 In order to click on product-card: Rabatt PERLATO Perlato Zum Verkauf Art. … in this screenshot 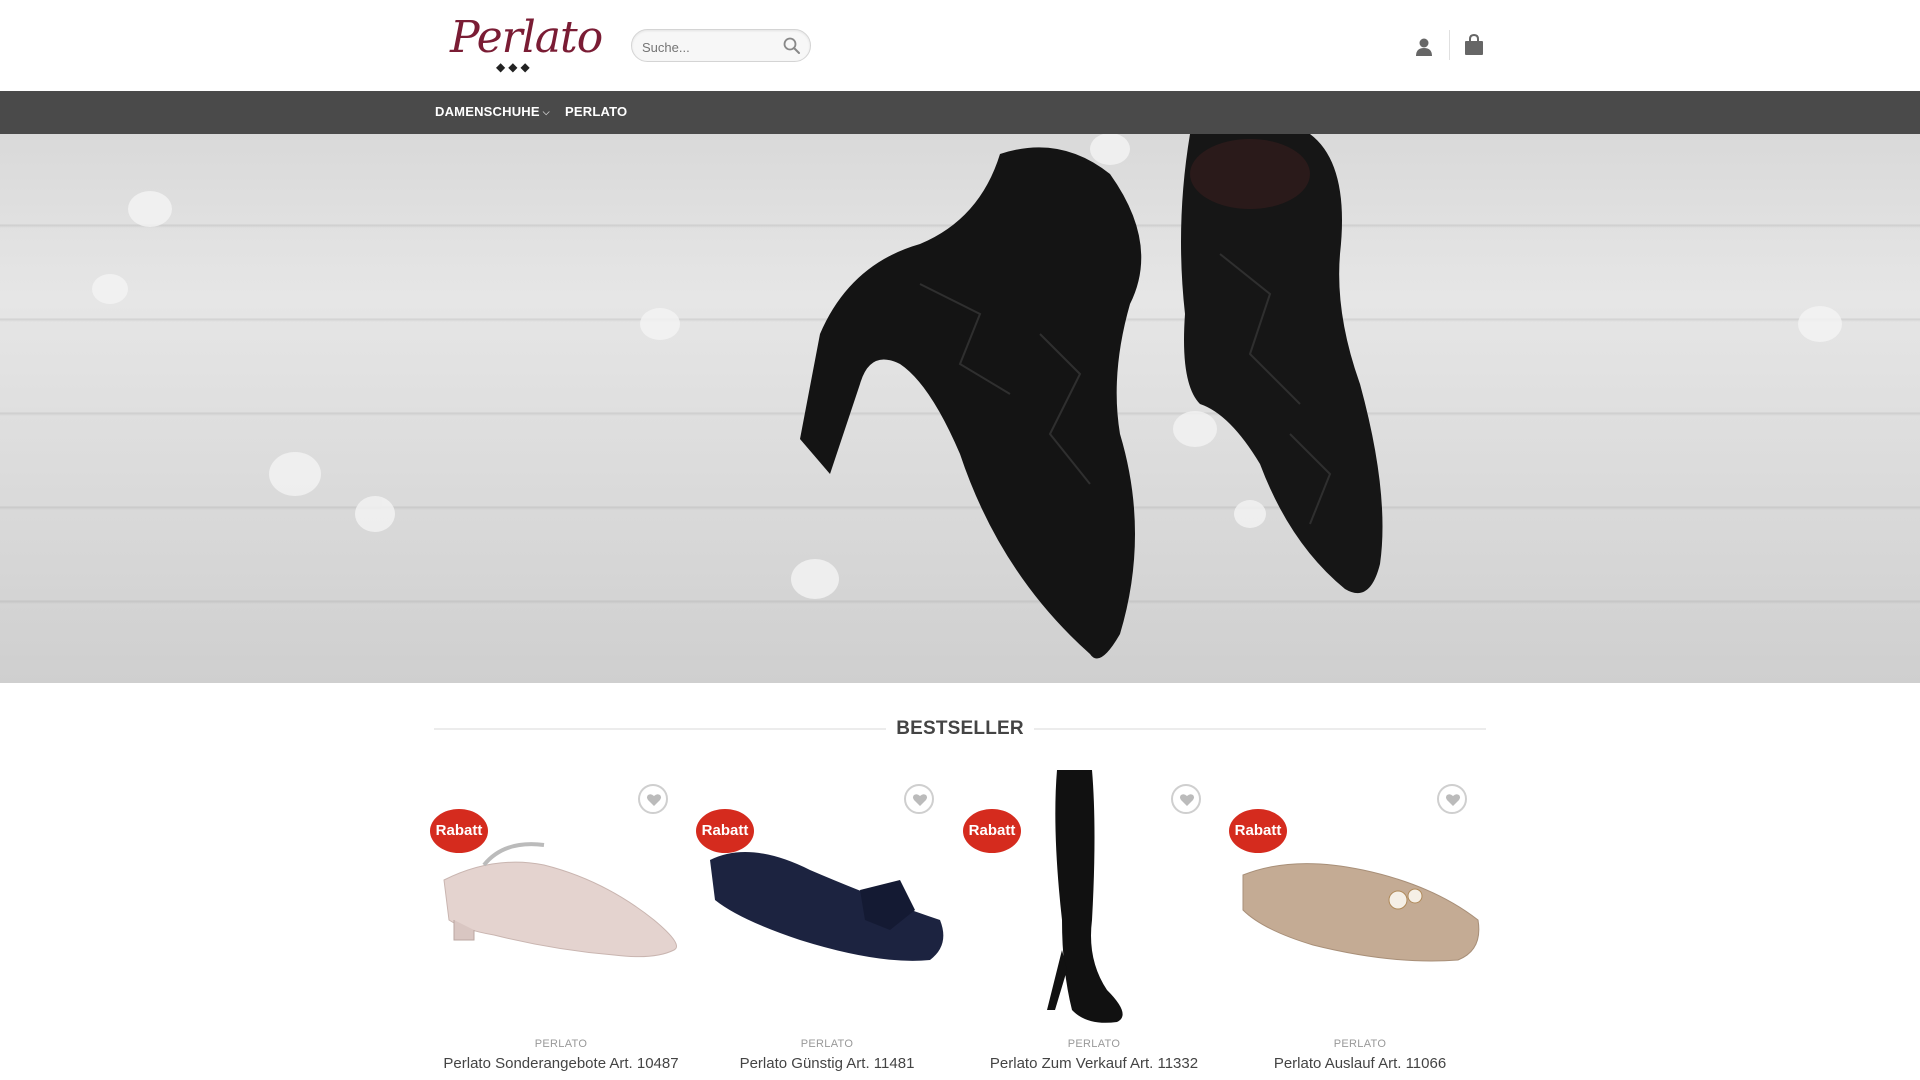, I will do `click(1092, 925)`.